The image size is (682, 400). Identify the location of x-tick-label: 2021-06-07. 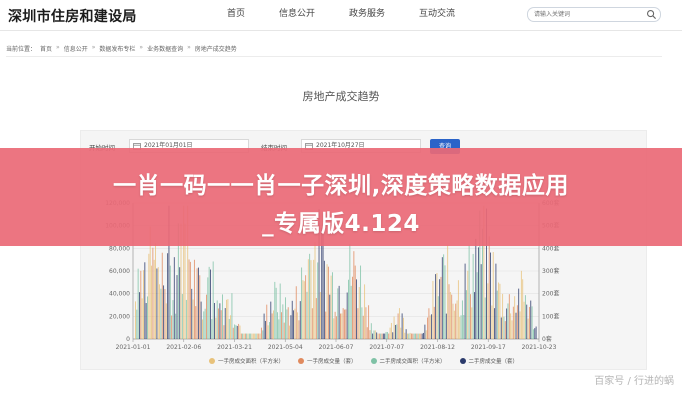
(336, 347).